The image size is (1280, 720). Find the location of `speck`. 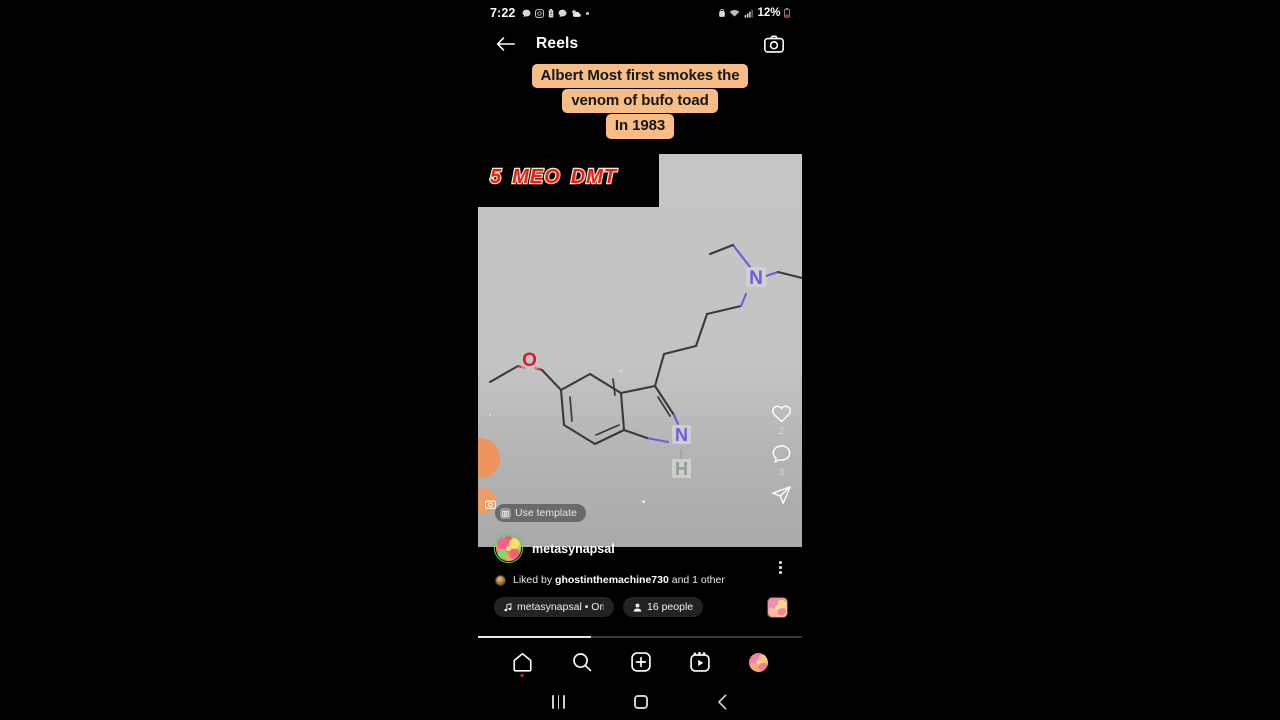

speck is located at coordinates (643, 501).